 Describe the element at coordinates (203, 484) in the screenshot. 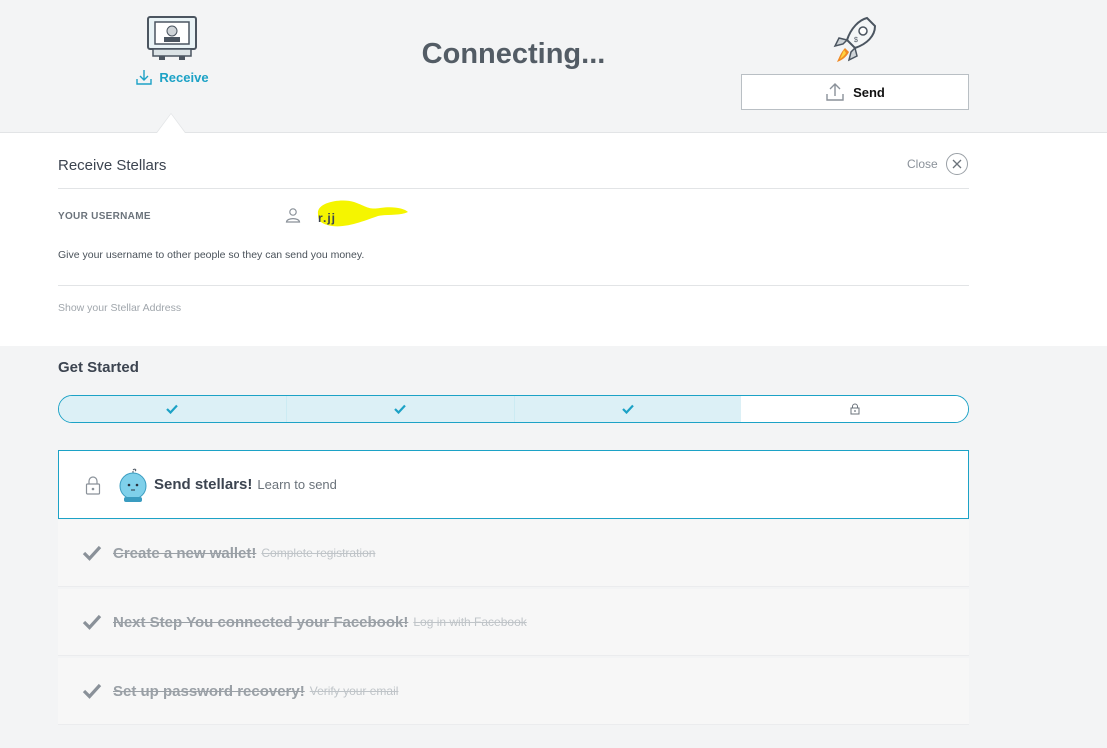

I see `active-step-title: Send stellars!` at that location.